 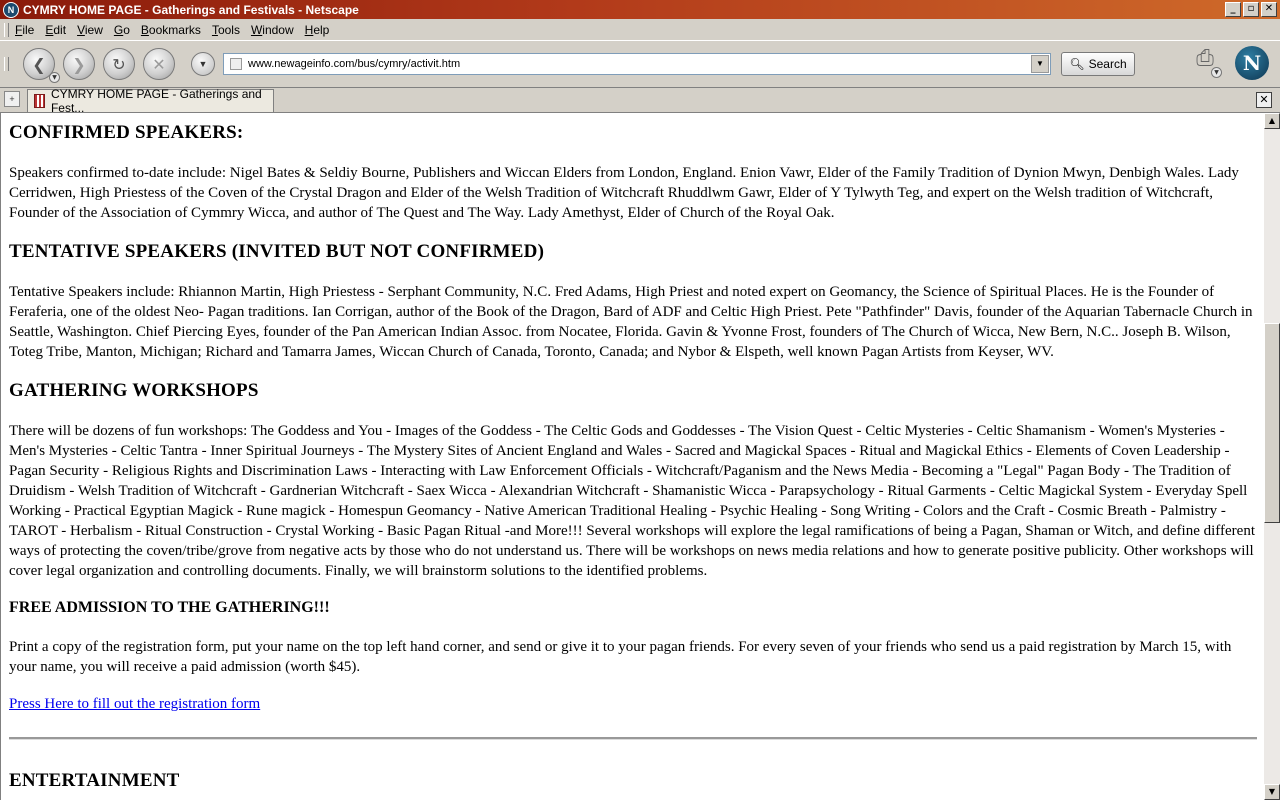 I want to click on url-history-dropdown-icon: ▼, so click(x=203, y=64).